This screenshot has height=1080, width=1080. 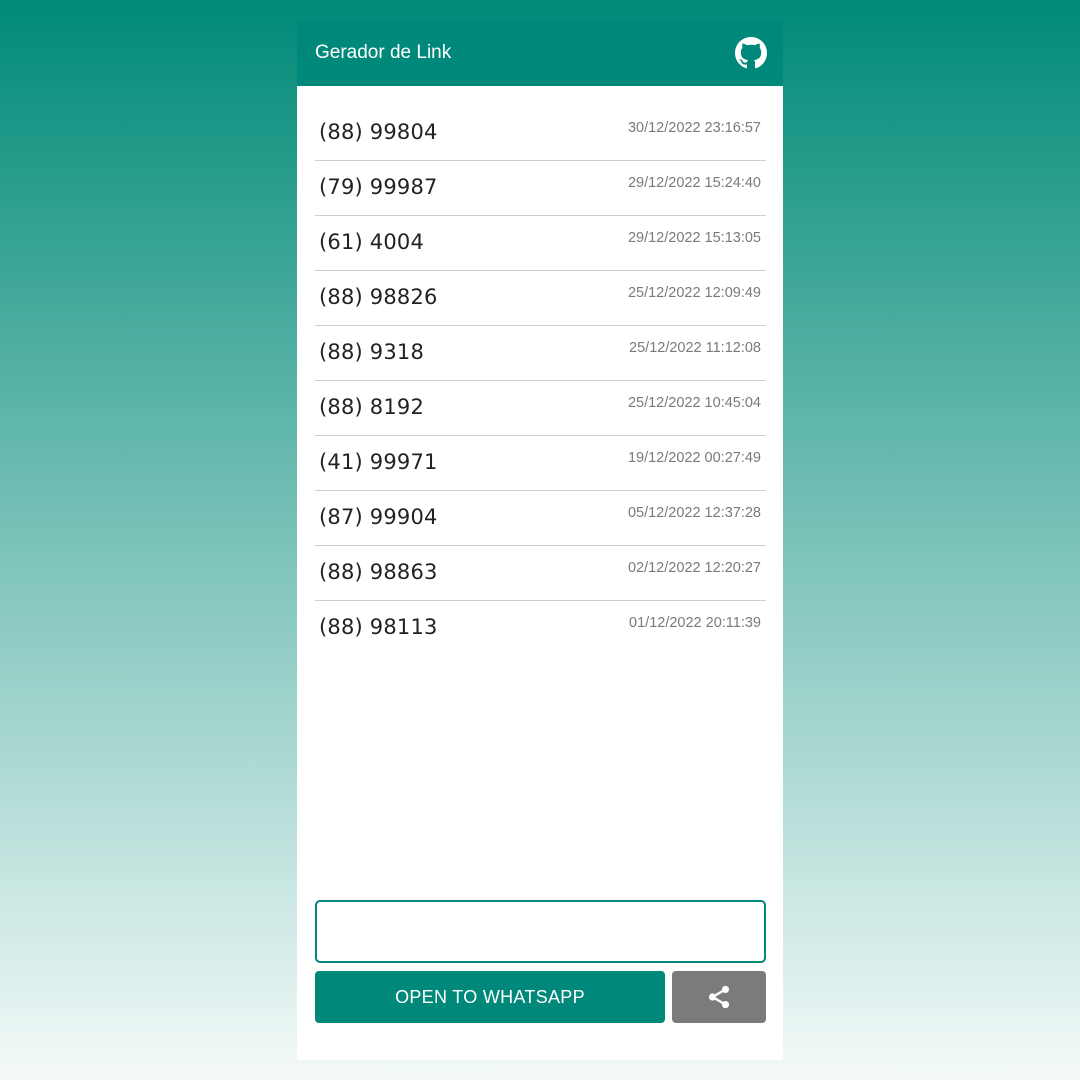 I want to click on history-phone-number: (88) 98113, so click(x=378, y=627).